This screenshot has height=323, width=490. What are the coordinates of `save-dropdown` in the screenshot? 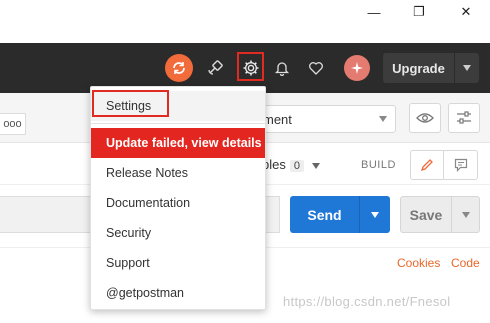 It's located at (465, 214).